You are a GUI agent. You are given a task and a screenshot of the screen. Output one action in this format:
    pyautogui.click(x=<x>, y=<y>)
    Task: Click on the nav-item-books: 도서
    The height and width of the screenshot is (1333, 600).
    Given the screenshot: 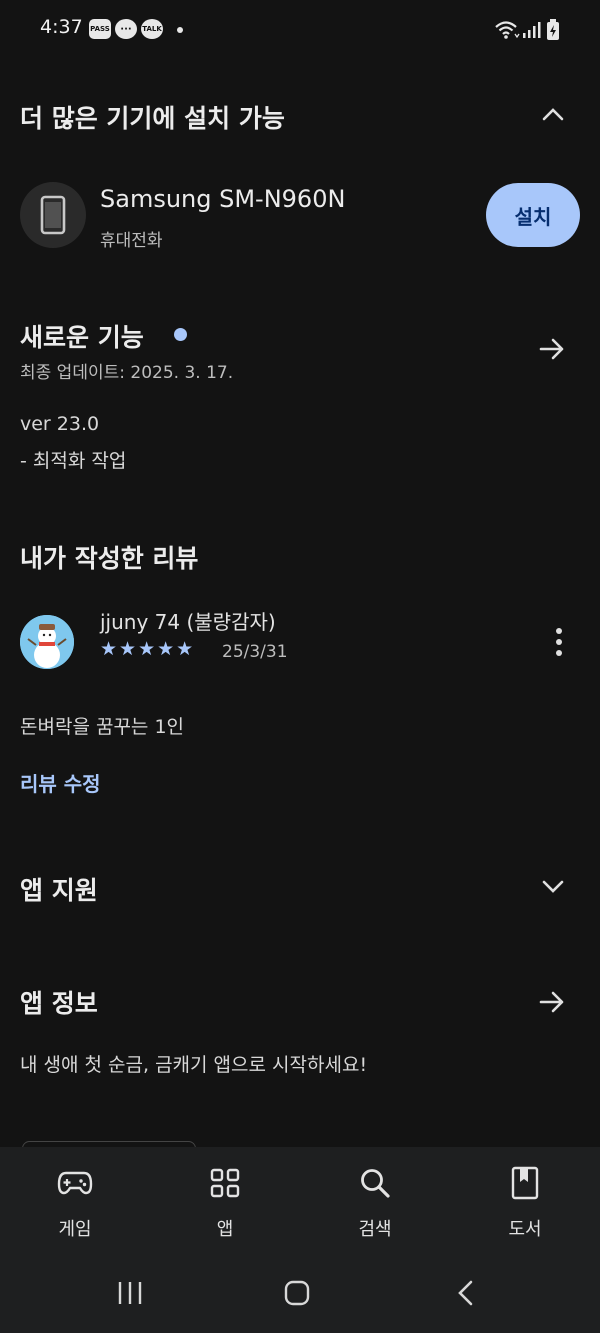 What is the action you would take?
    pyautogui.click(x=525, y=1202)
    